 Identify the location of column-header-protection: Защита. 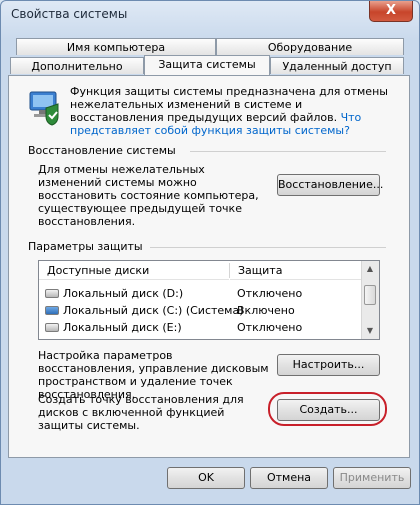
(296, 270).